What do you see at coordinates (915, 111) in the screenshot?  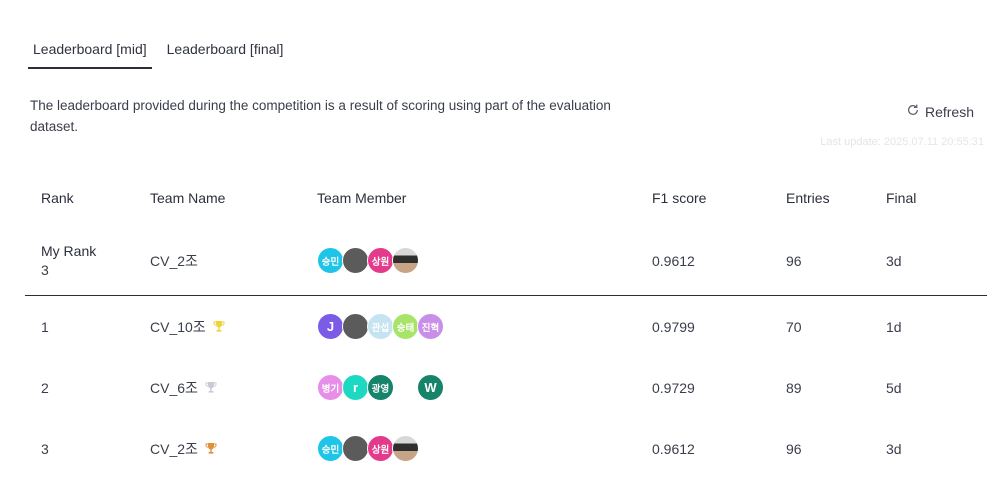 I see `refresh-icon` at bounding box center [915, 111].